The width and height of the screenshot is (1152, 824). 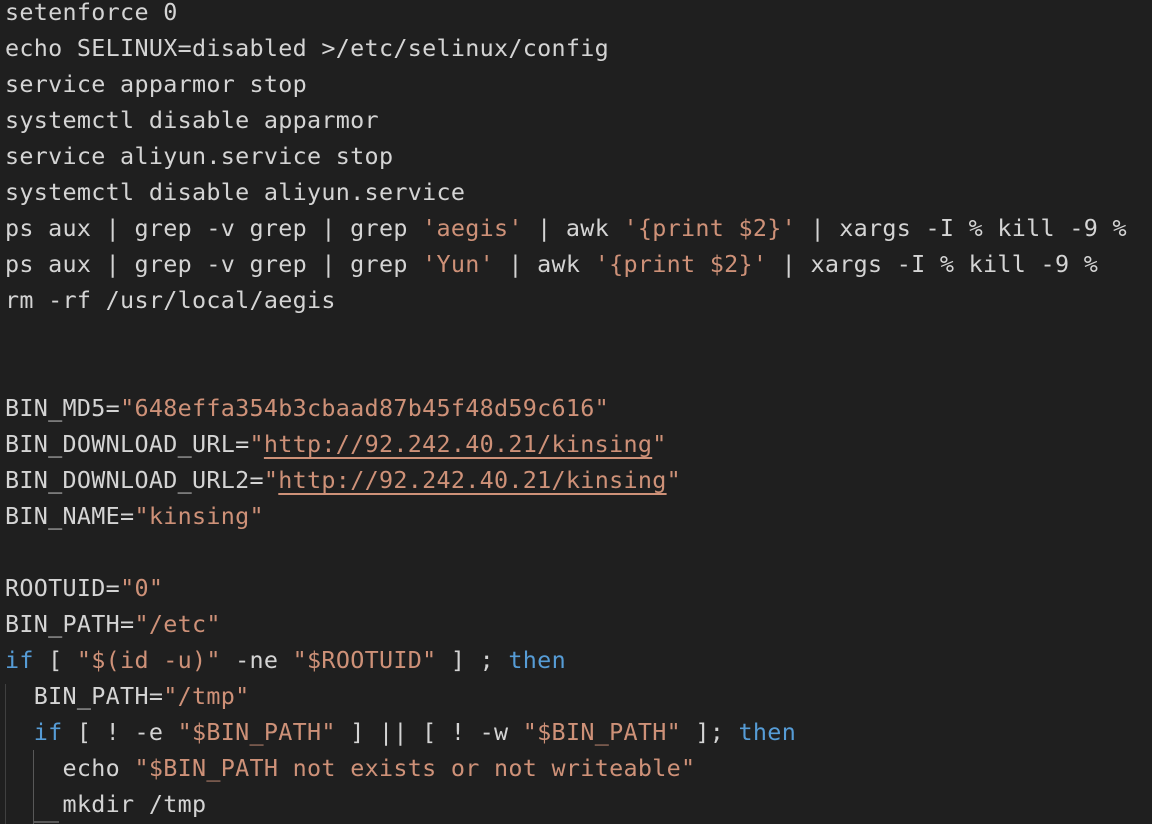 I want to click on code-token: setenforce 0, so click(x=91, y=13).